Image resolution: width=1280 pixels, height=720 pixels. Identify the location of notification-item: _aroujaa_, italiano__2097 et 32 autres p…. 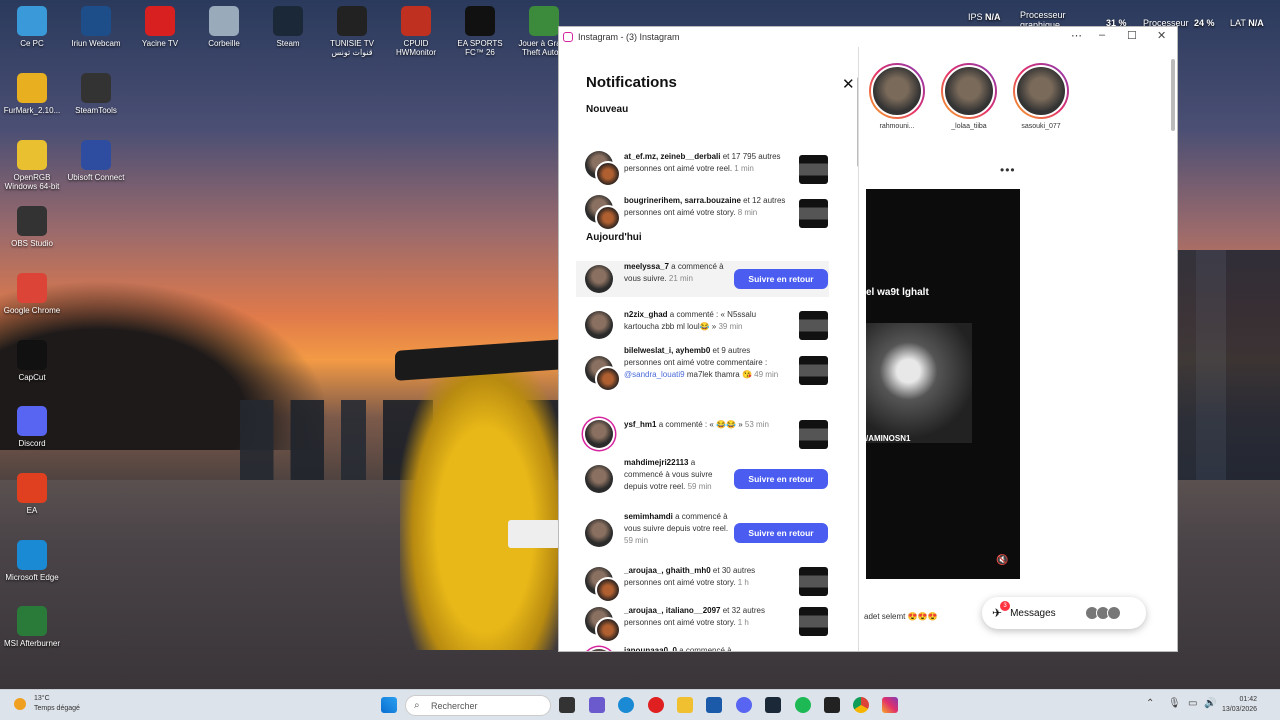
(702, 624).